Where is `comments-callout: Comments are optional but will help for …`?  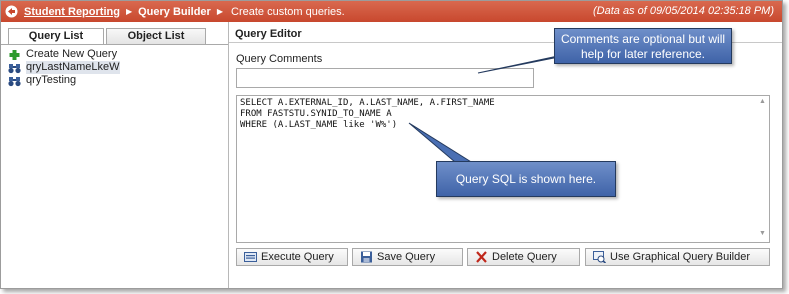 comments-callout: Comments are optional but will help for … is located at coordinates (643, 46).